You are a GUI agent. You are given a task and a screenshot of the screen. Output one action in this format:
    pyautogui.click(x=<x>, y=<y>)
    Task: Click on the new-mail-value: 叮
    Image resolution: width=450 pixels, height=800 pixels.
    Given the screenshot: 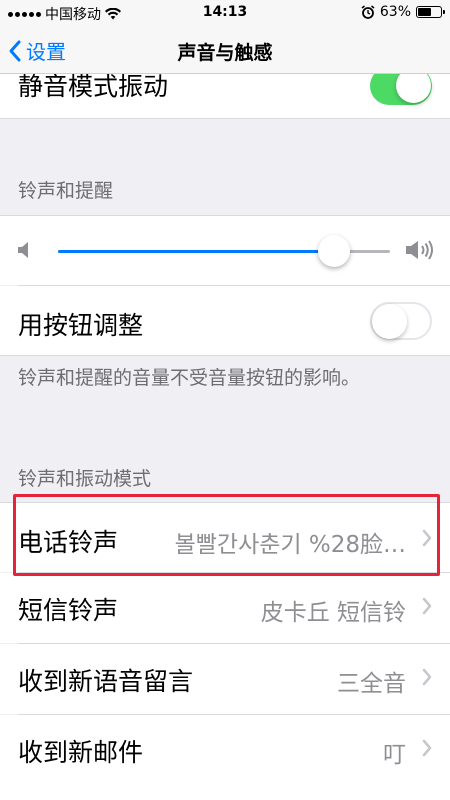 What is the action you would take?
    pyautogui.click(x=394, y=755)
    